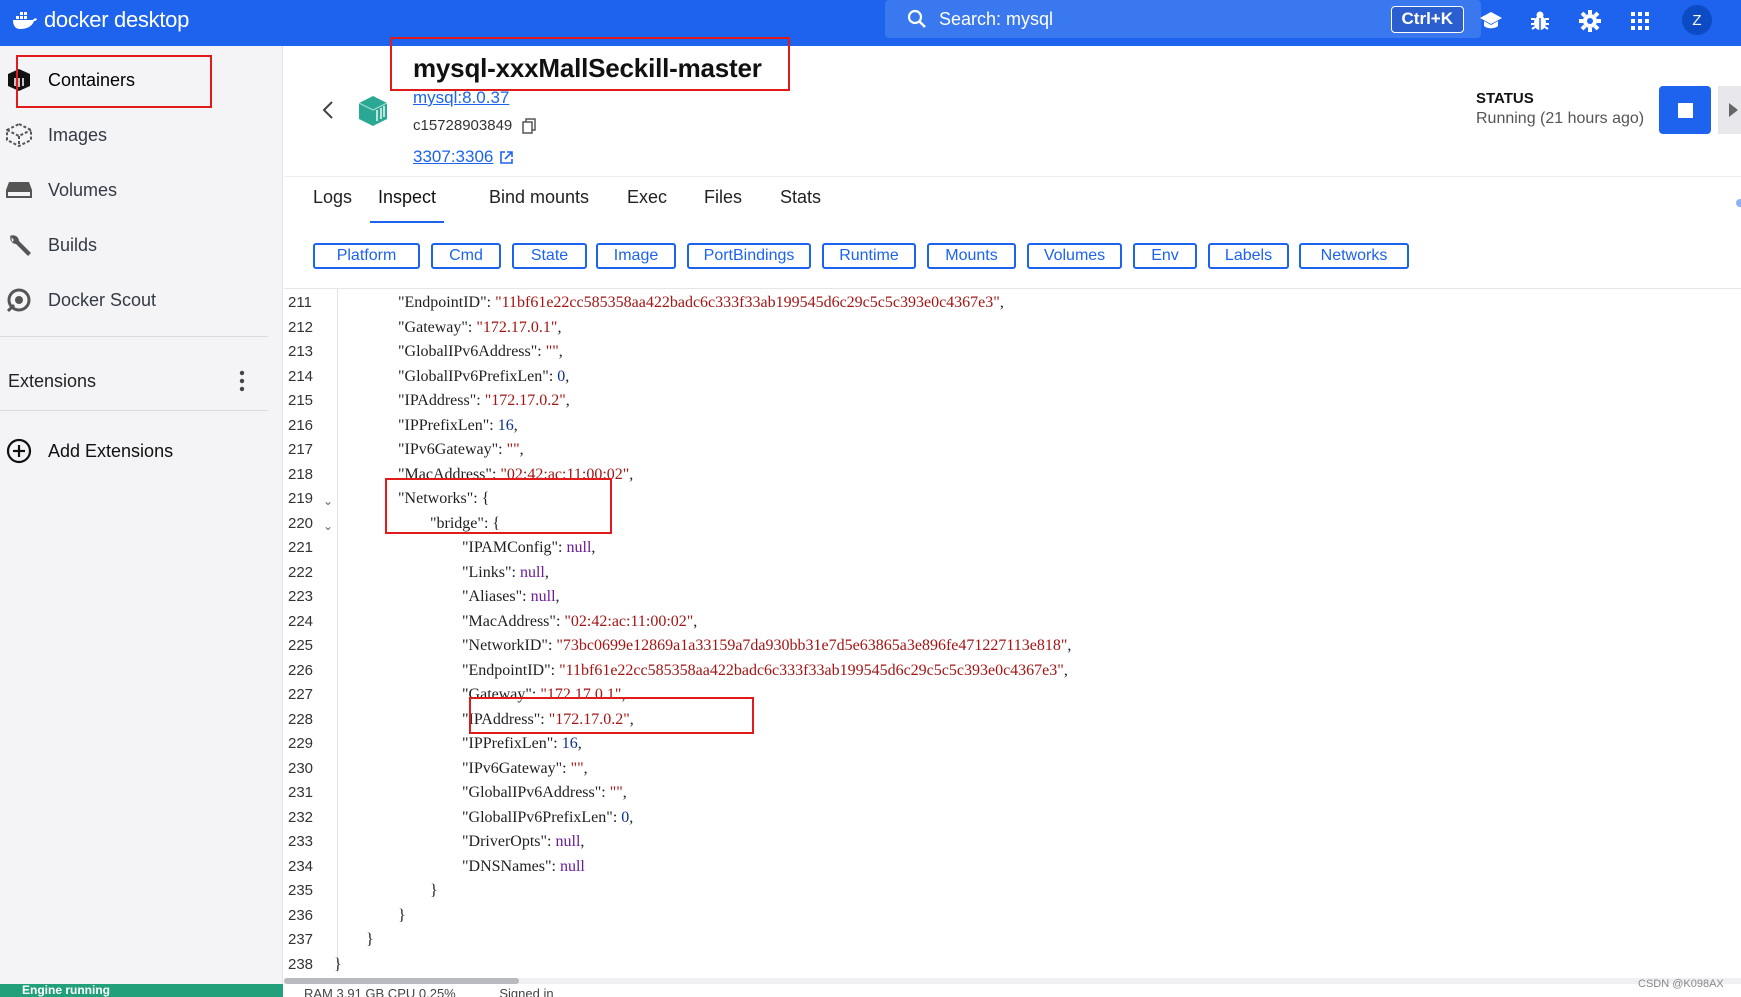 Image resolution: width=1741 pixels, height=997 pixels. What do you see at coordinates (141, 135) in the screenshot?
I see `sidebar-item-images: Images` at bounding box center [141, 135].